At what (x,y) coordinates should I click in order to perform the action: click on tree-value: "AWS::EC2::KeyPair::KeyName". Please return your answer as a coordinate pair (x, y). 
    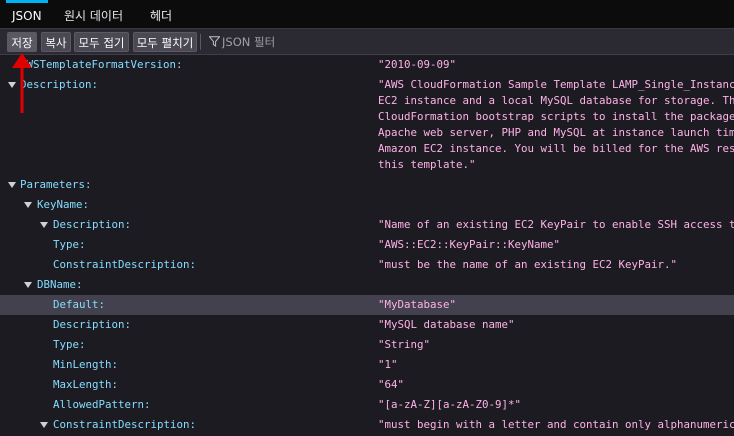
    Looking at the image, I should click on (469, 244).